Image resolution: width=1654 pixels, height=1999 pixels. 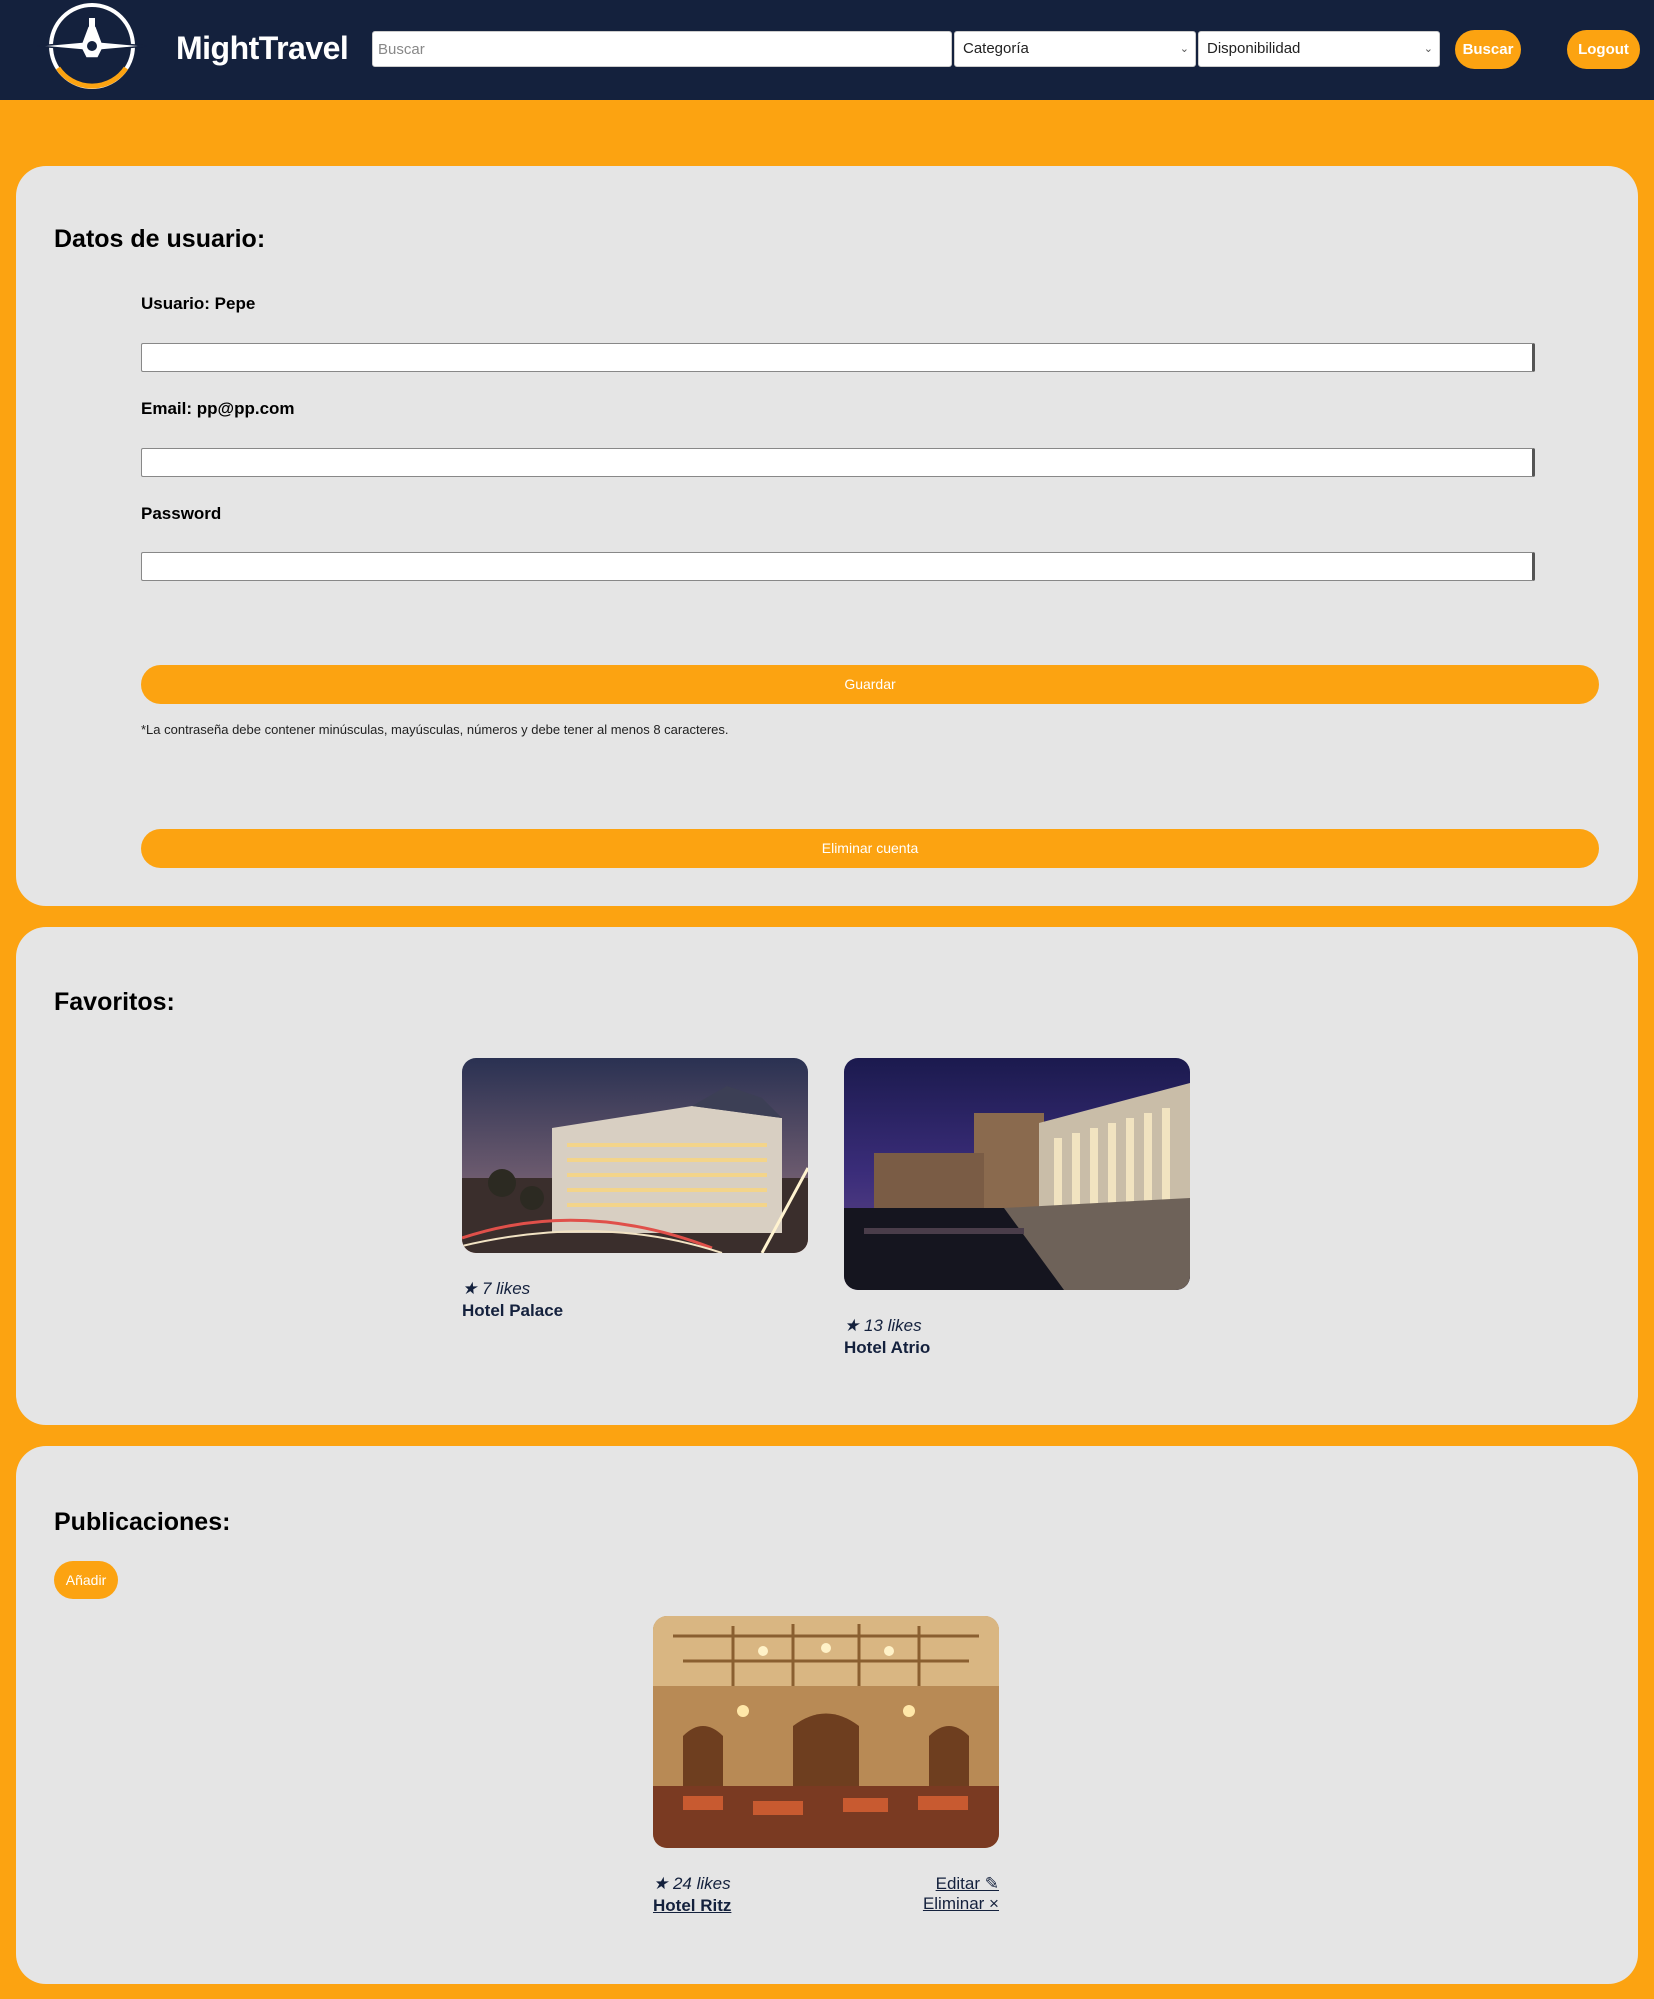 What do you see at coordinates (181, 513) in the screenshot?
I see `password-label: Password` at bounding box center [181, 513].